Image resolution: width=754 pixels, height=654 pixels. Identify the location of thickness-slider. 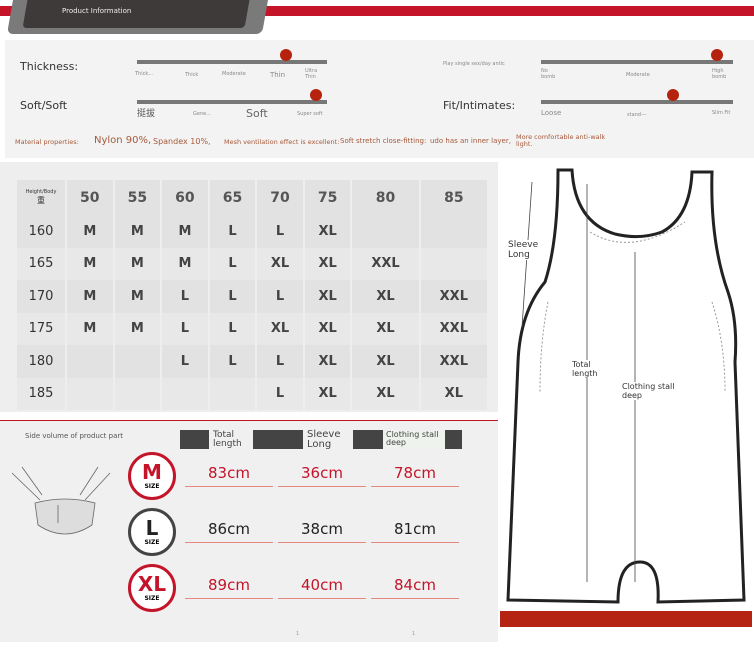
(232, 62).